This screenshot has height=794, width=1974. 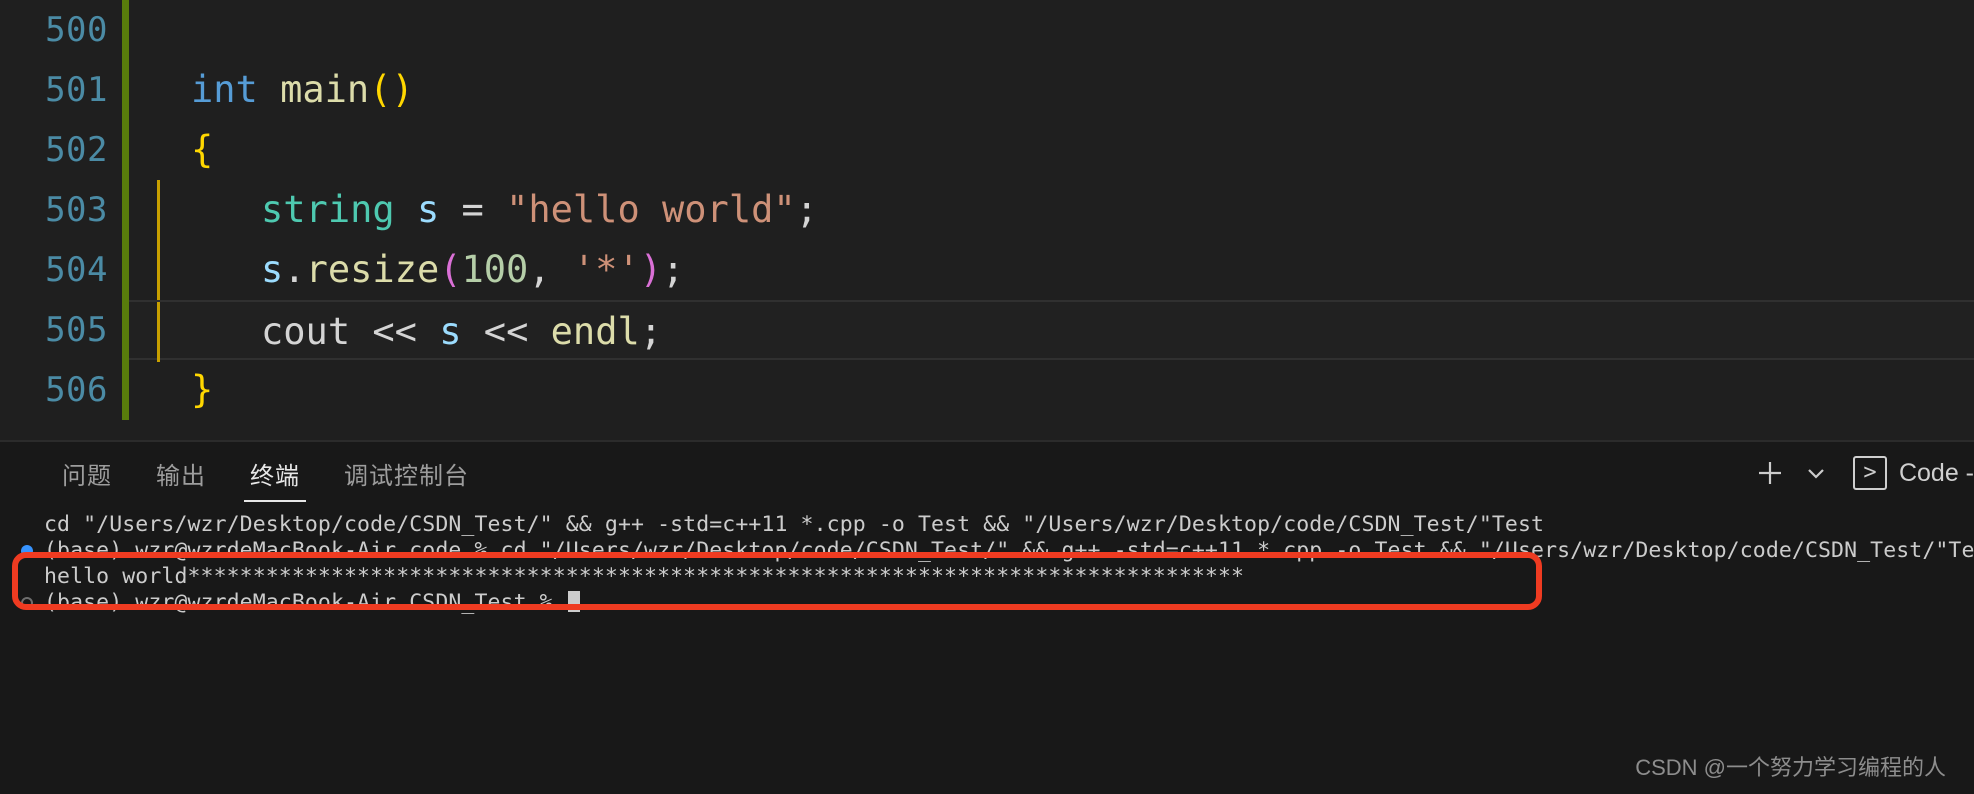 What do you see at coordinates (76, 390) in the screenshot?
I see `line-number: 506` at bounding box center [76, 390].